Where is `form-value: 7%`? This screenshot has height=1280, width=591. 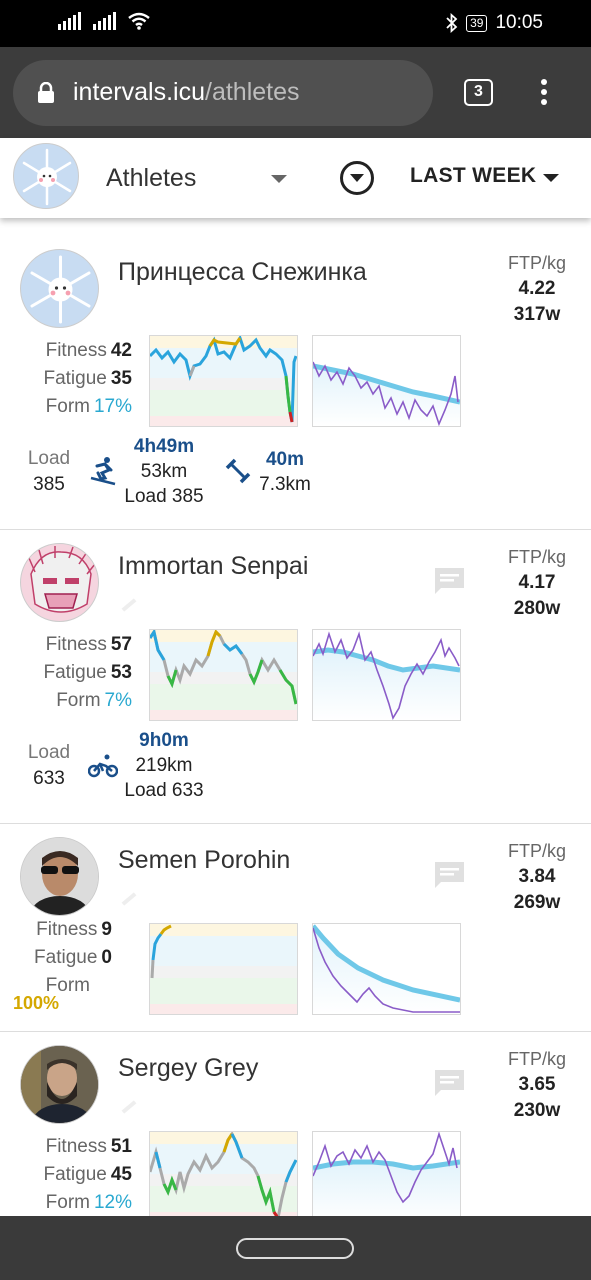
form-value: 7% is located at coordinates (118, 700).